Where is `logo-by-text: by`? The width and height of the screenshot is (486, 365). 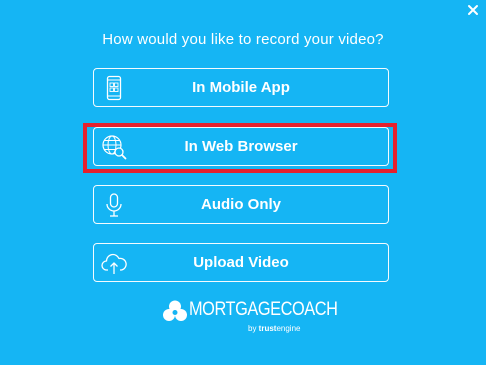 logo-by-text: by is located at coordinates (253, 328).